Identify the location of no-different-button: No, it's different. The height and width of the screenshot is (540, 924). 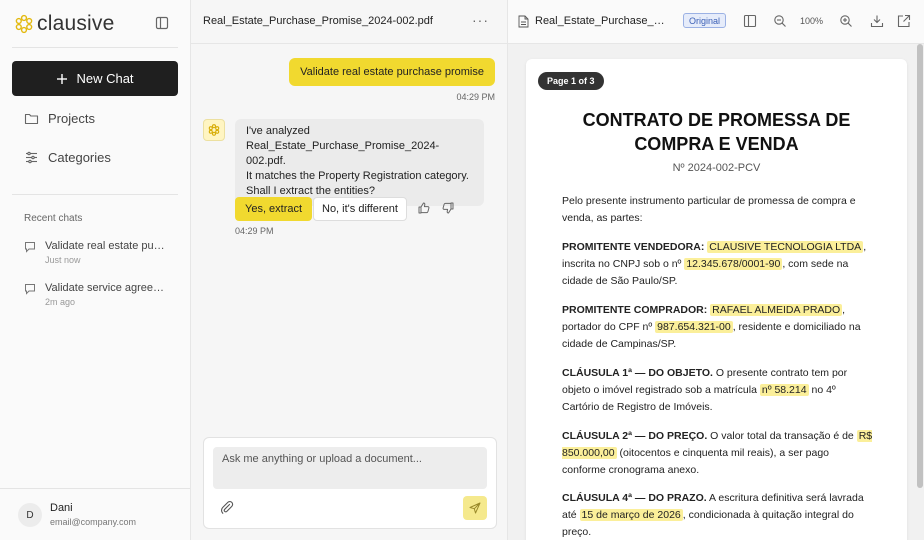
(360, 209).